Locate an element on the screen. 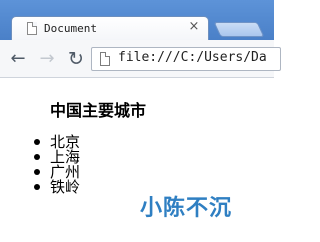 Image resolution: width=320 pixels, height=242 pixels. toolbar: ← → ↻ file:///C:/Users/Da is located at coordinates (140, 59).